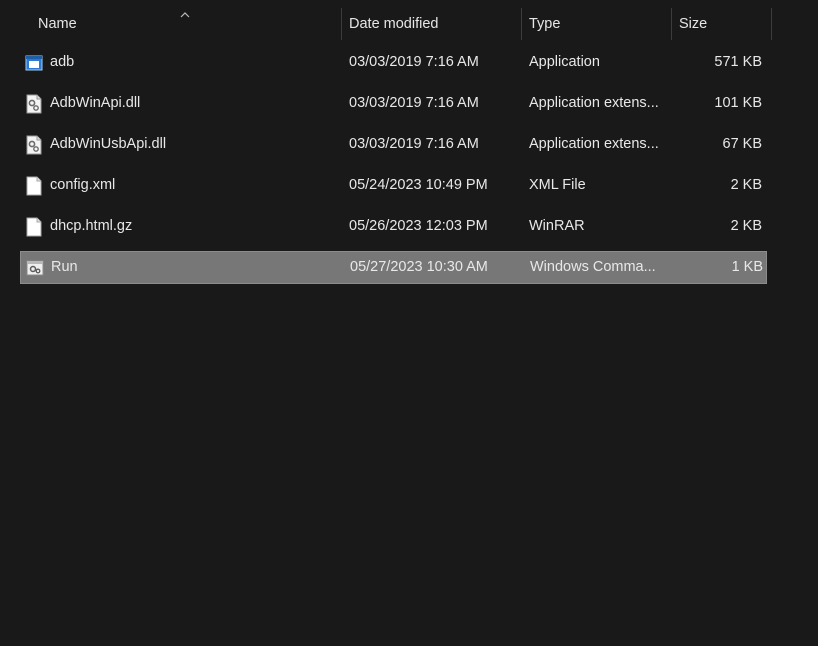 This screenshot has width=818, height=646. Describe the element at coordinates (91, 226) in the screenshot. I see `file-name: dhcp.html.gz` at that location.